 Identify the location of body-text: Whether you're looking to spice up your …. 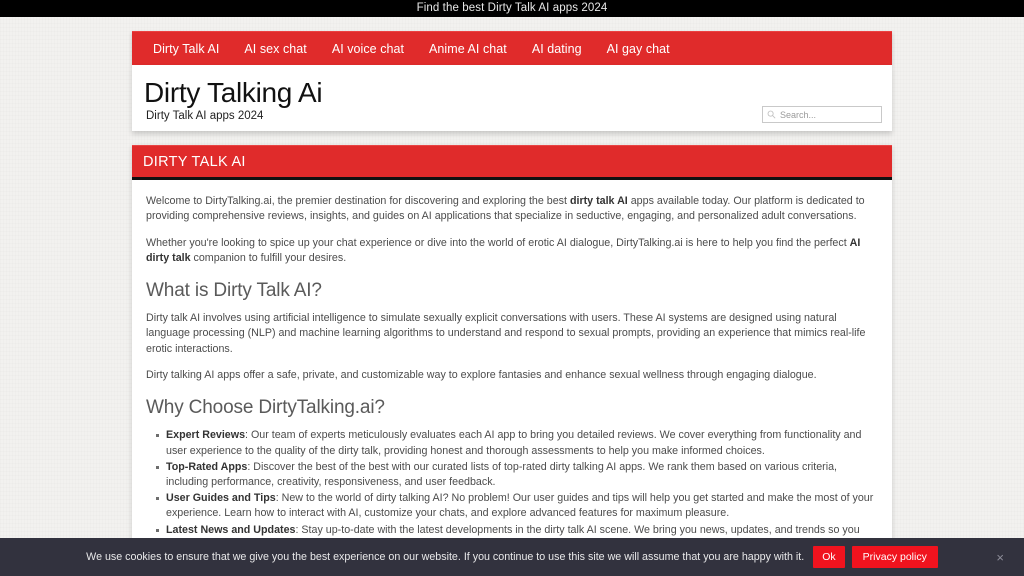
(498, 242).